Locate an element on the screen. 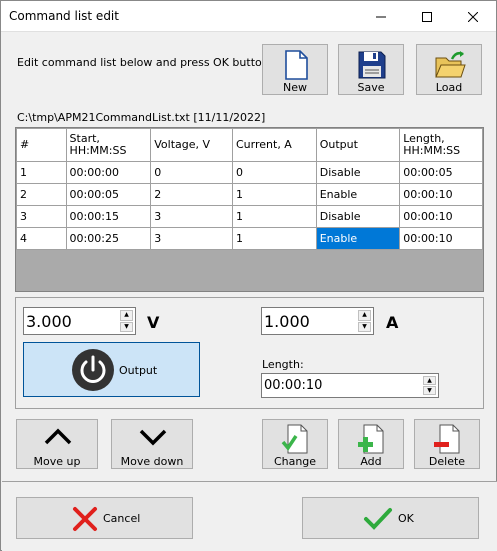 Image resolution: width=497 pixels, height=551 pixels. table-row: 1 00:00:00 0 0 Disable 00:00:05 is located at coordinates (249, 172).